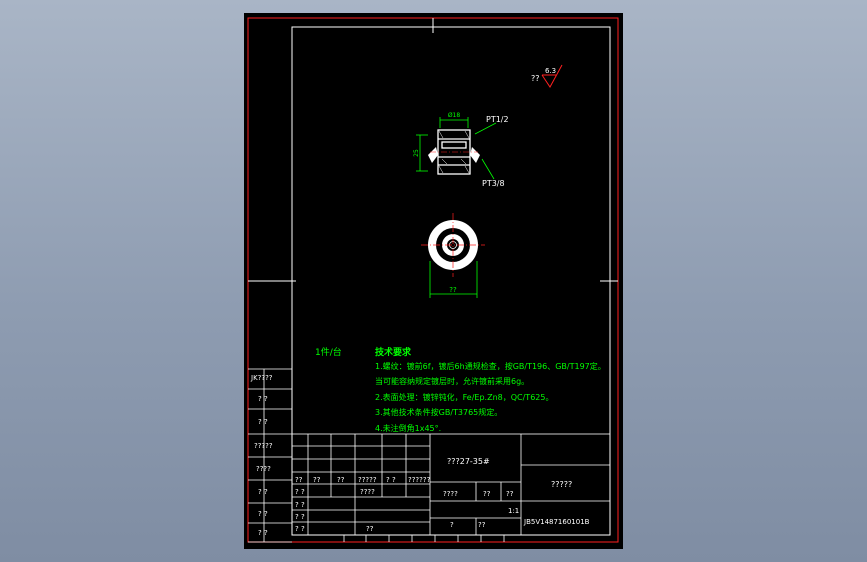 This screenshot has width=867, height=562. I want to click on thread-bottom-label: PT3/8, so click(493, 183).